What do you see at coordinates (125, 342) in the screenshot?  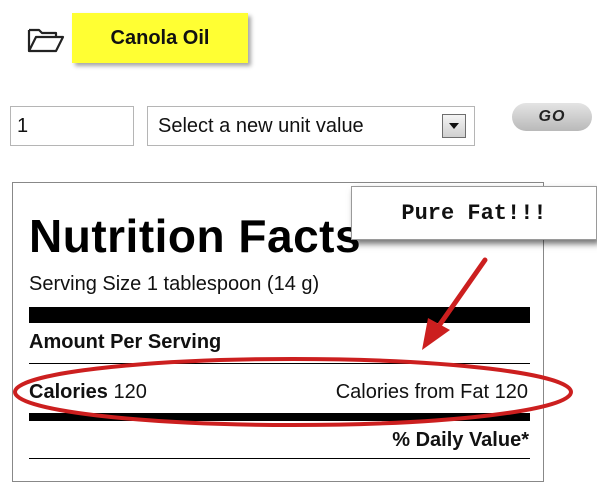 I see `amount-per-serving: Amount Per Serving` at bounding box center [125, 342].